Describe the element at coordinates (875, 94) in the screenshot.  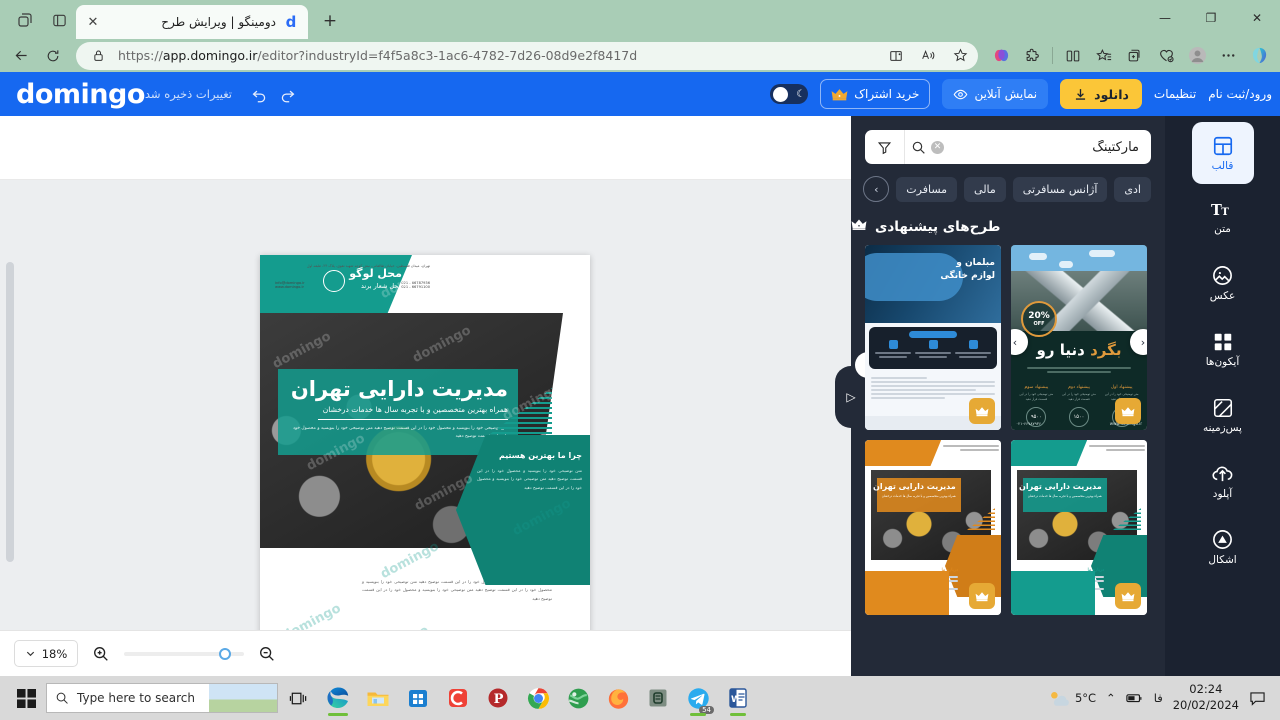
I see `buy-subscription-button: خرید اشتراک` at that location.